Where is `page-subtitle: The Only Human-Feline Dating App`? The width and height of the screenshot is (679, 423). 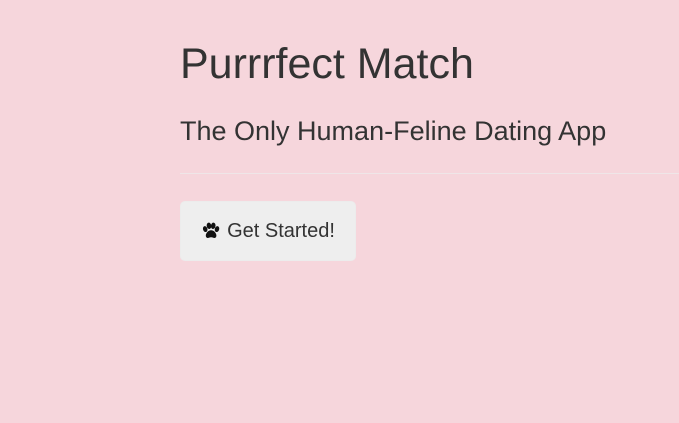
page-subtitle: The Only Human-Feline Dating App is located at coordinates (393, 131).